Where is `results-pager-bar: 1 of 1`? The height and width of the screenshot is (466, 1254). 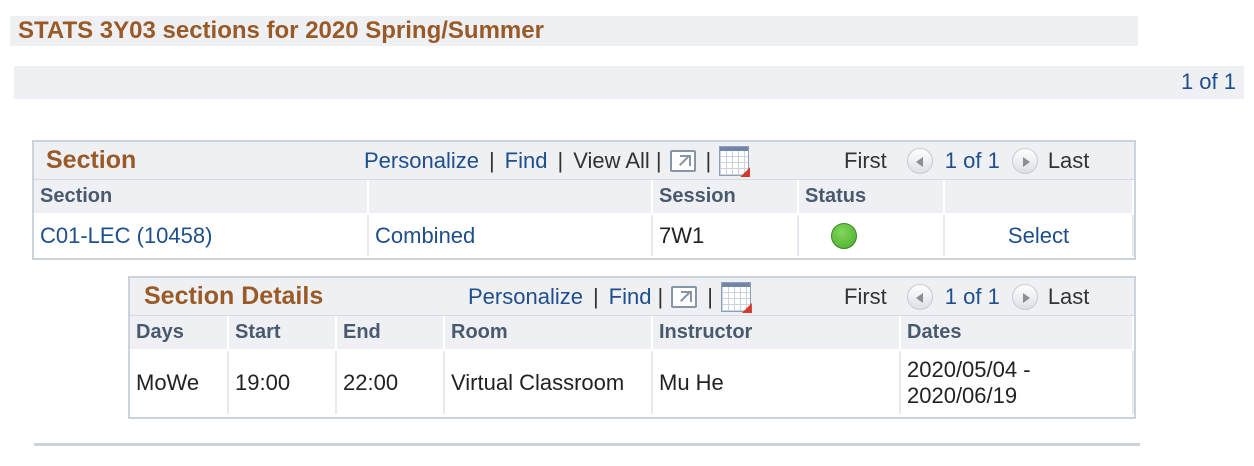
results-pager-bar: 1 of 1 is located at coordinates (629, 82).